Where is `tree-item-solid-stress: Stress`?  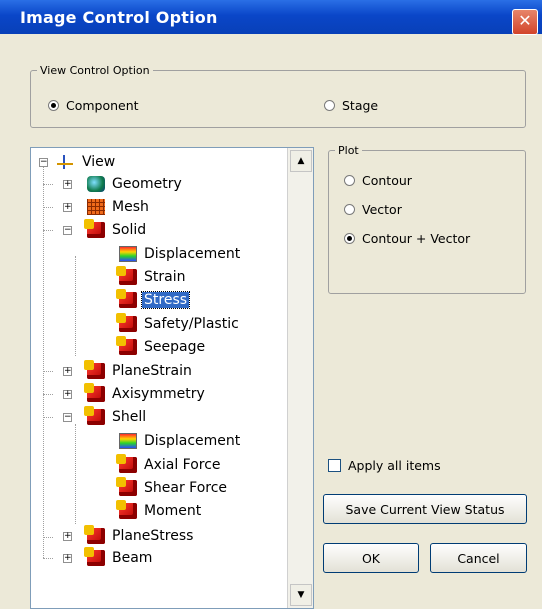 tree-item-solid-stress: Stress is located at coordinates (153, 299).